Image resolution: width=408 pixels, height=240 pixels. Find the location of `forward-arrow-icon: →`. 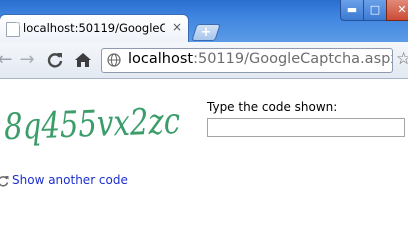

forward-arrow-icon: → is located at coordinates (27, 60).